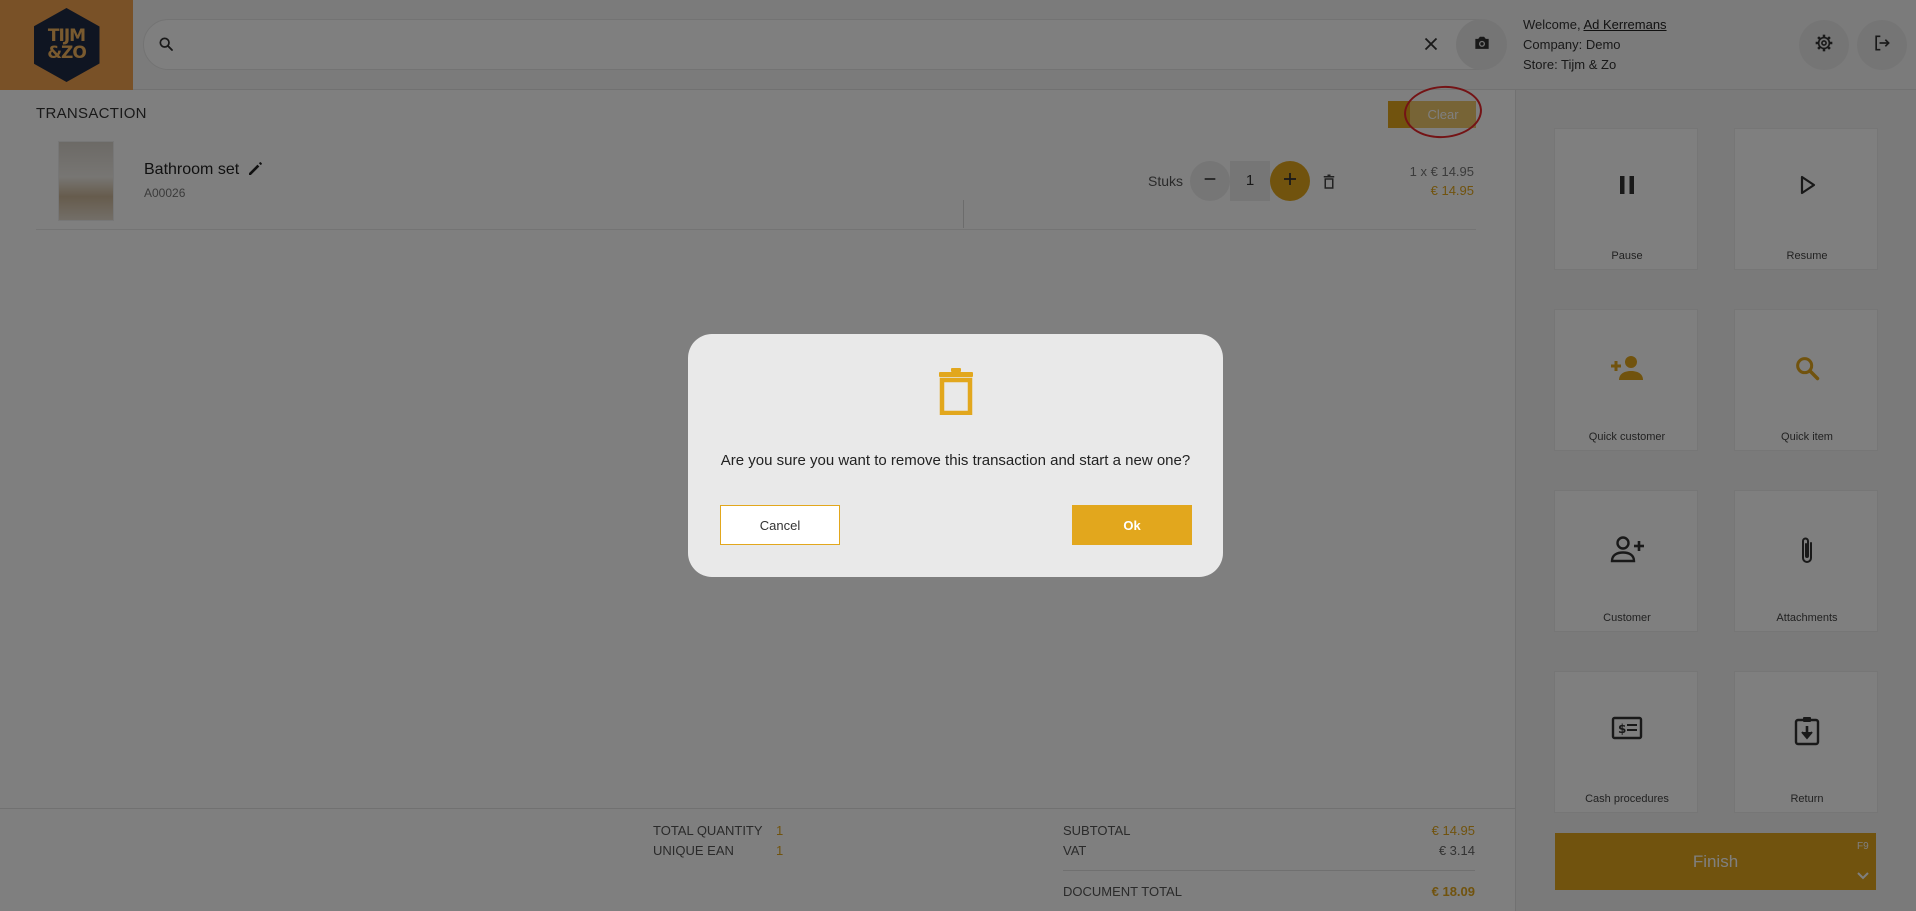  Describe the element at coordinates (1132, 525) in the screenshot. I see `ok-button: Ok` at that location.